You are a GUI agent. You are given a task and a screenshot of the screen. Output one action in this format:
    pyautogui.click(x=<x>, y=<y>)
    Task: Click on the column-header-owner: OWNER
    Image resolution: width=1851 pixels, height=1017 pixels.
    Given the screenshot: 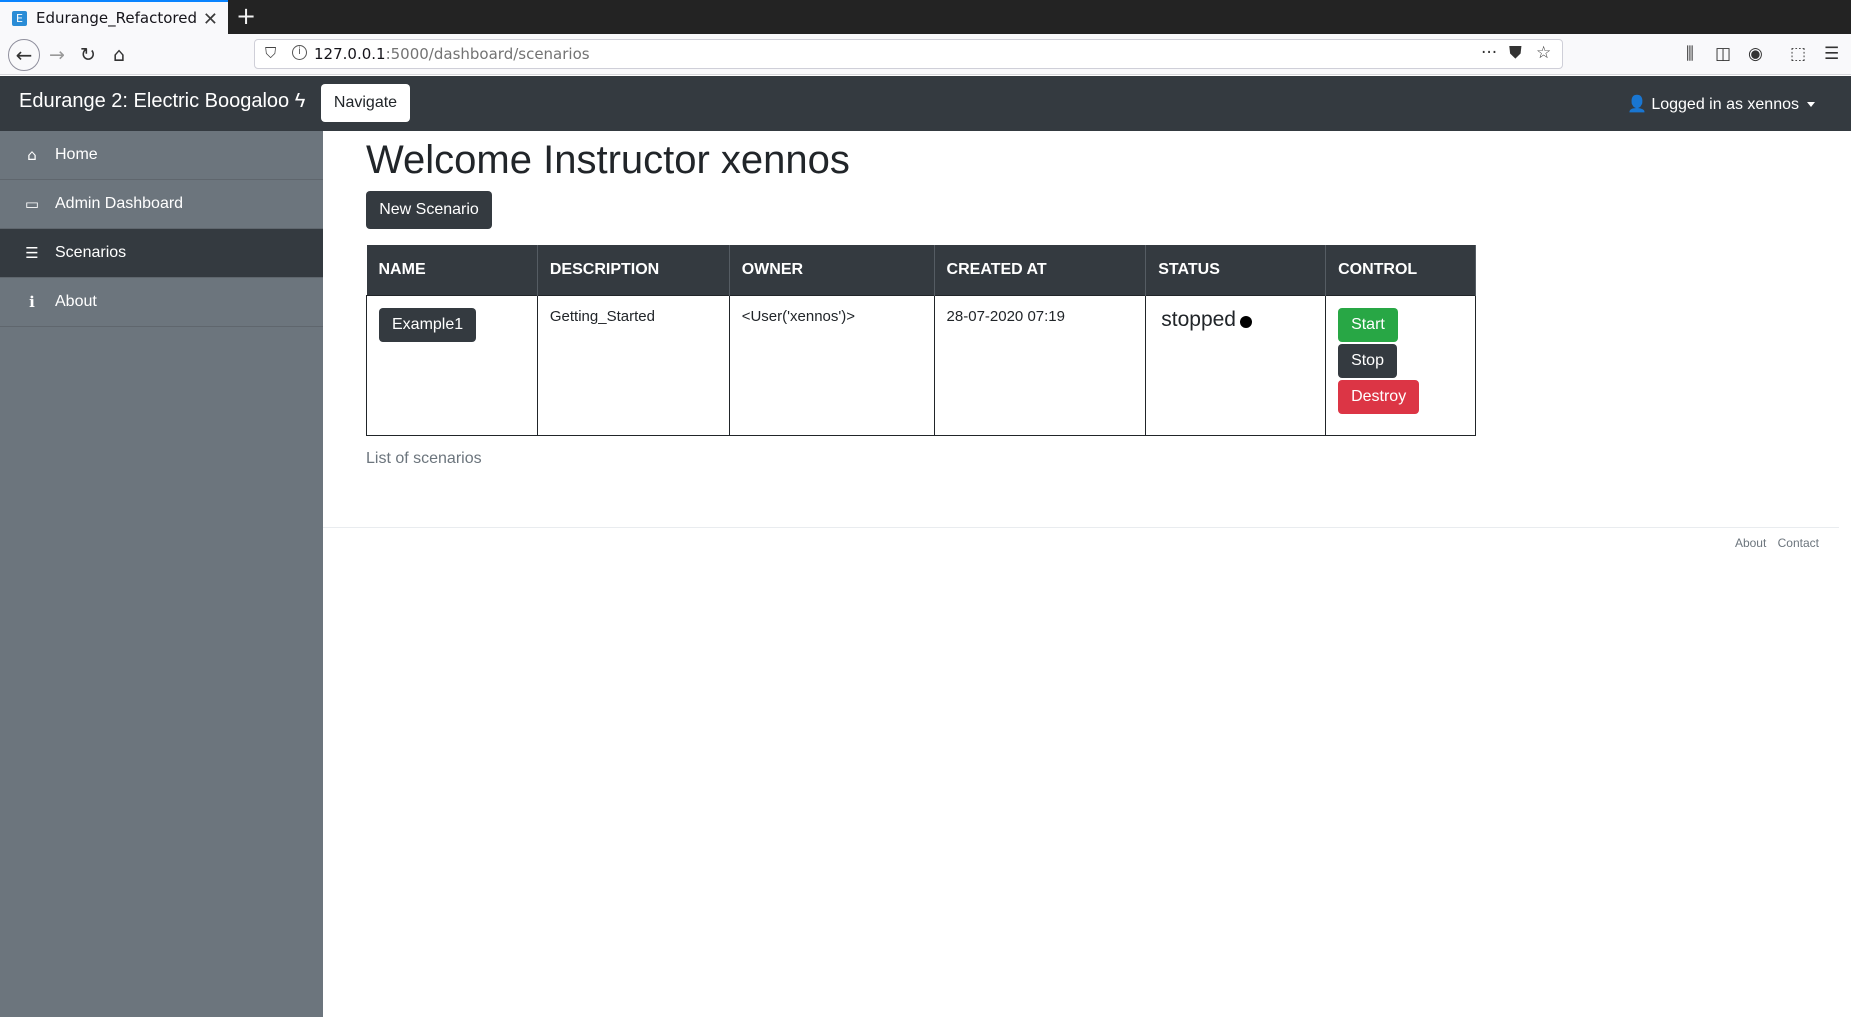 What is the action you would take?
    pyautogui.click(x=832, y=270)
    